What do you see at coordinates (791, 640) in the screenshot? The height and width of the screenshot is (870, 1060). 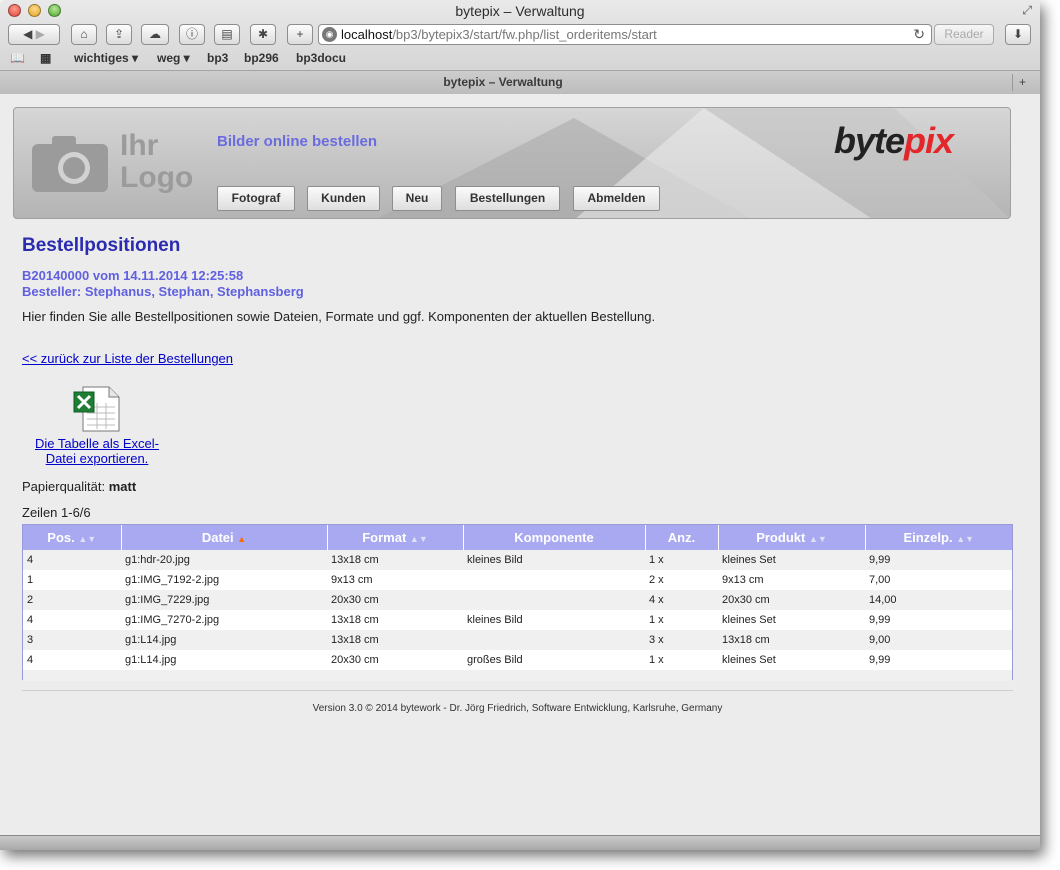 I see `cell-produkt: 13x18 cm` at bounding box center [791, 640].